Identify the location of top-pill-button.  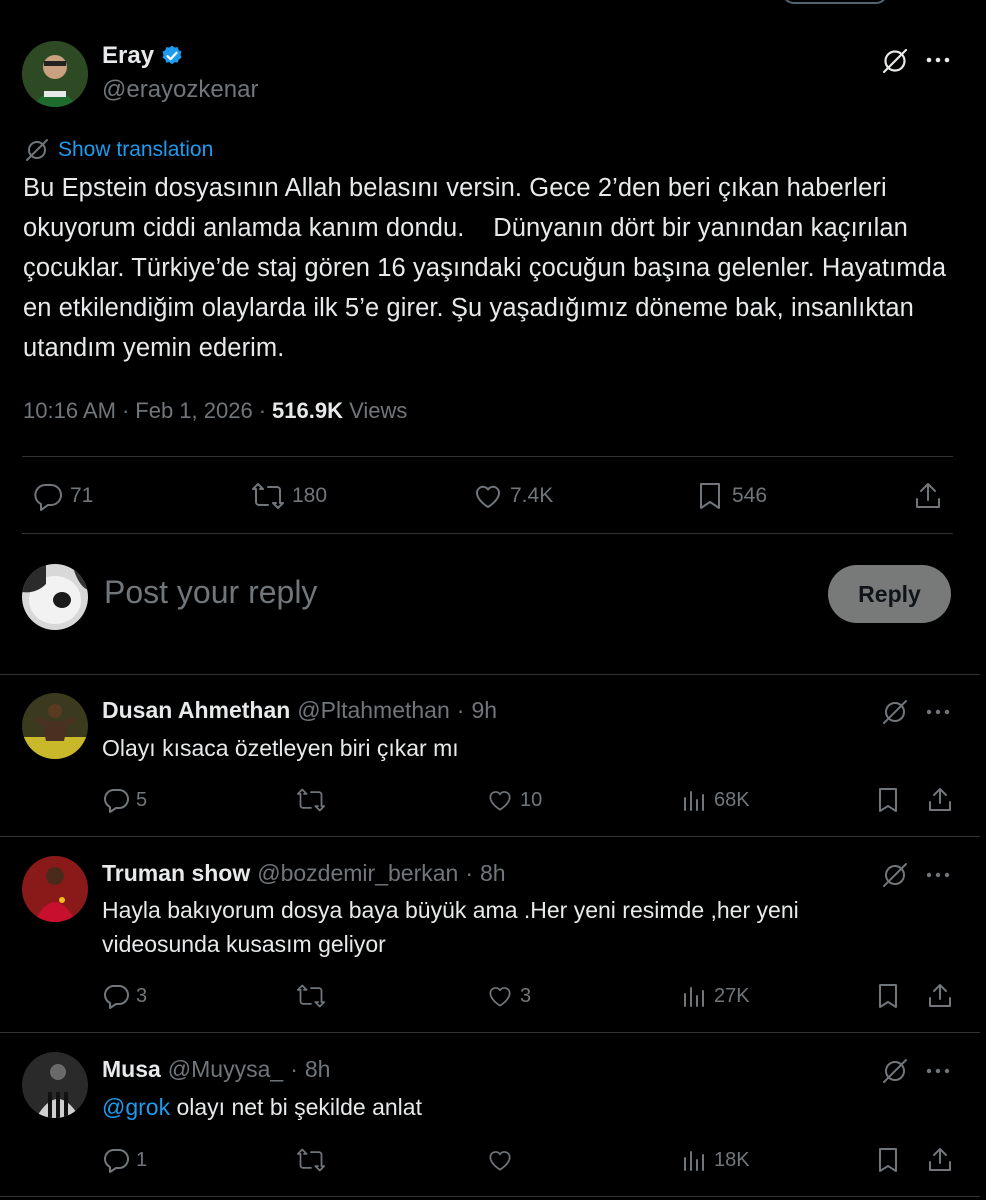
(835, 2).